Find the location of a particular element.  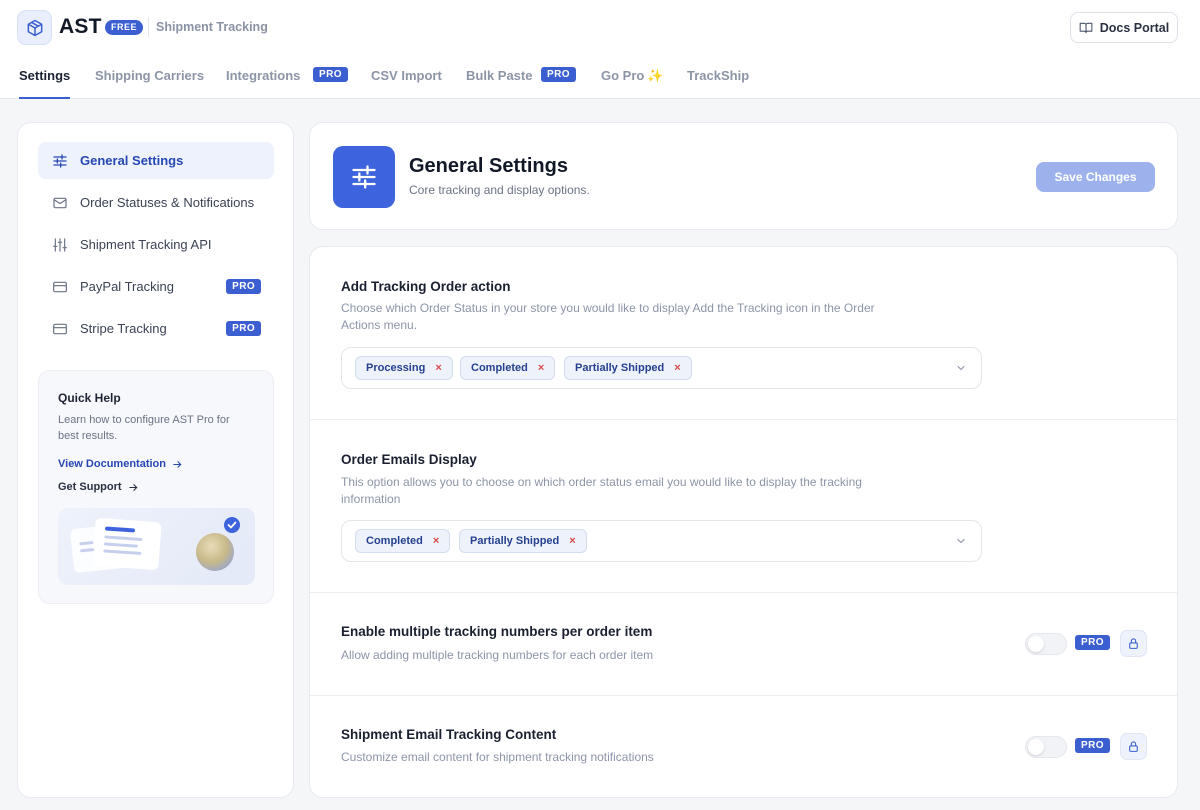

tab-label: TrackShip is located at coordinates (718, 75).